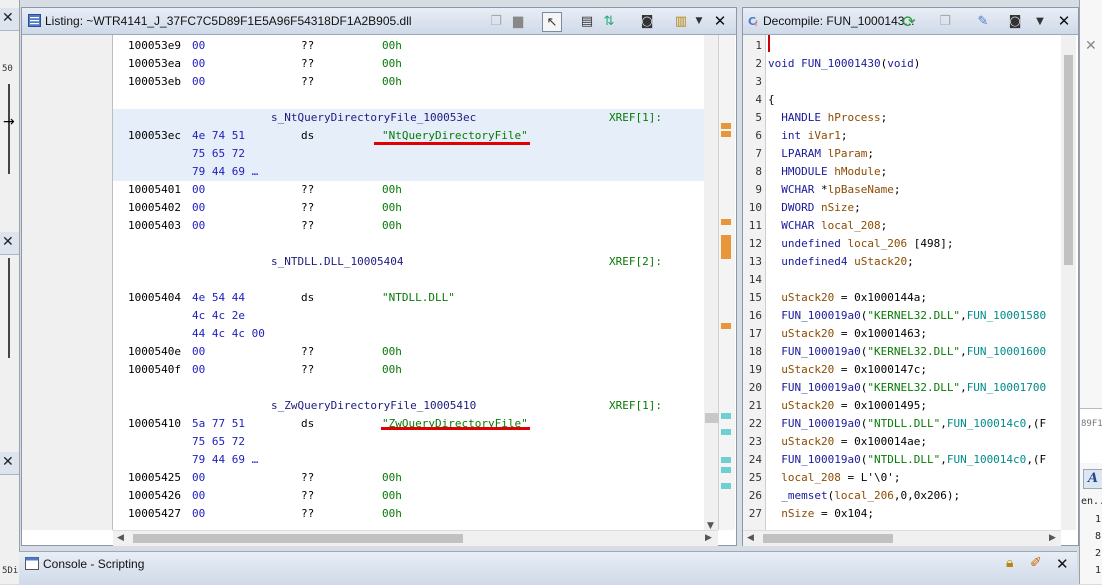  I want to click on code-line: int iVar1;, so click(807, 136).